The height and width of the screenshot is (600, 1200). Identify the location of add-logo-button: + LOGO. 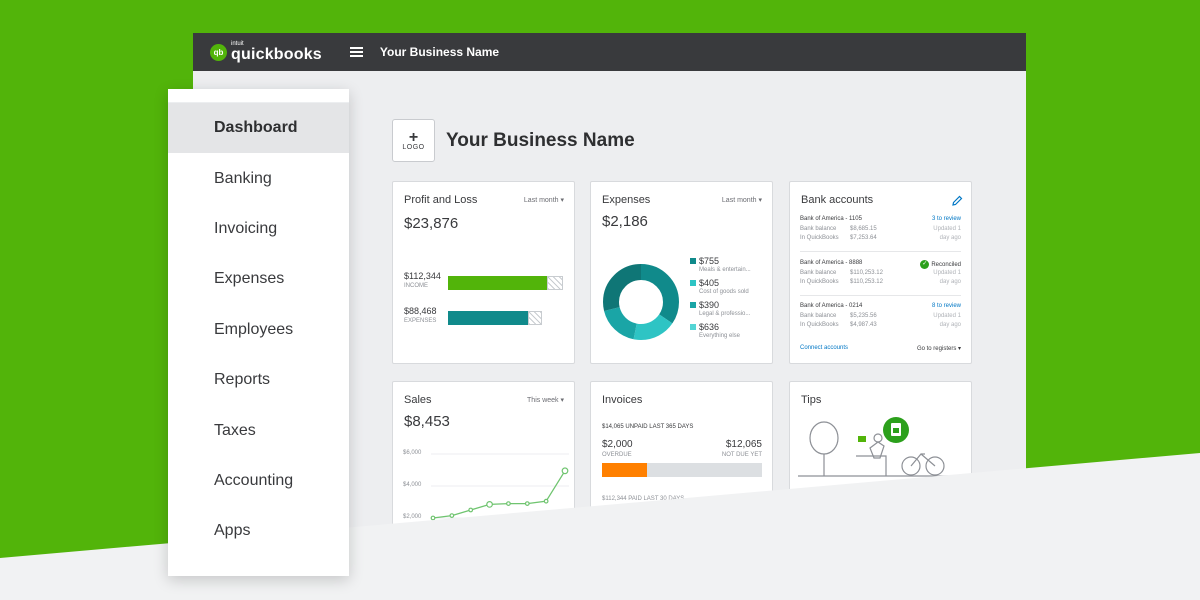
(413, 140).